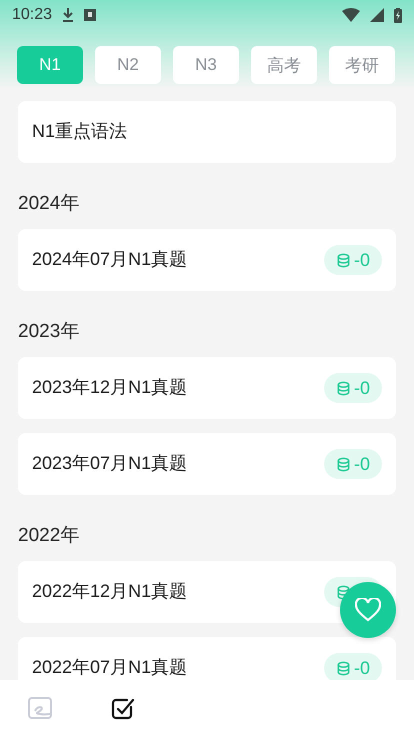 The image size is (414, 736). I want to click on card-title: 2023年07月N1真题, so click(110, 464).